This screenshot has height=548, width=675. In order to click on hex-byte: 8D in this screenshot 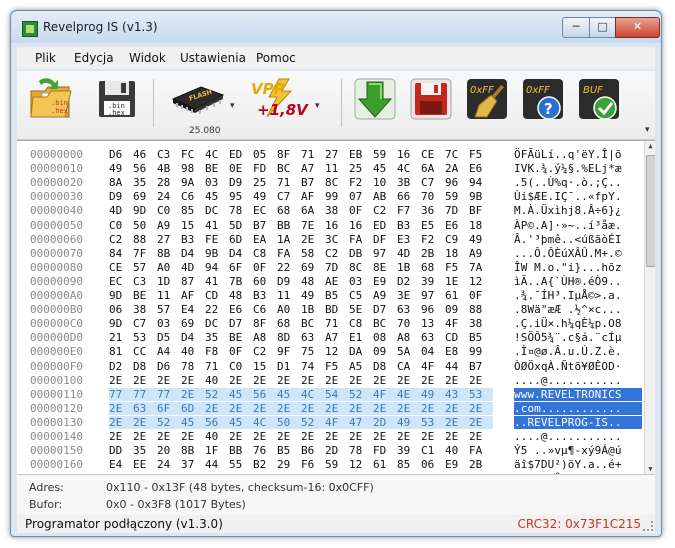, I will do `click(287, 337)`.